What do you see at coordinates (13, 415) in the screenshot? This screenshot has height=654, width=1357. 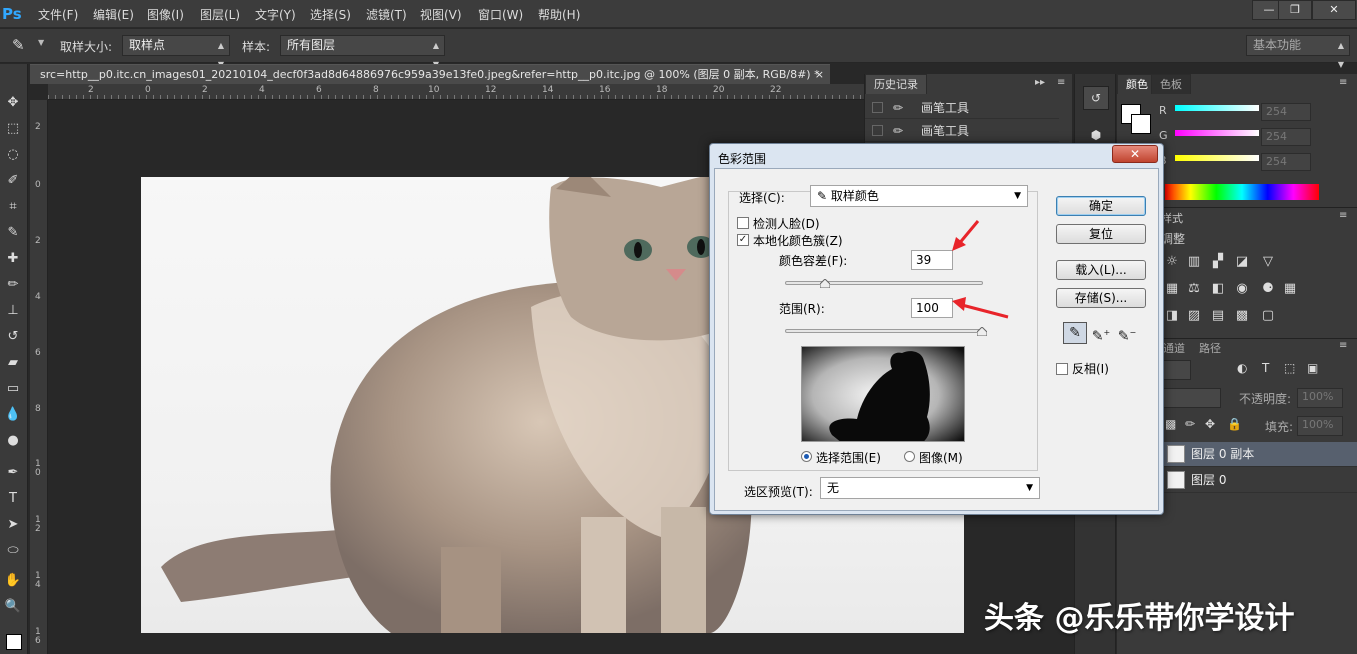 I see `blur-tool-icon: 💧` at bounding box center [13, 415].